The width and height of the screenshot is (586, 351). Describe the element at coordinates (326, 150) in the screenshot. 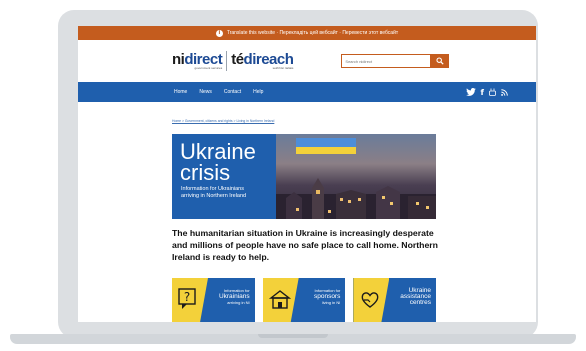

I see `flag-yellow-stripe` at that location.